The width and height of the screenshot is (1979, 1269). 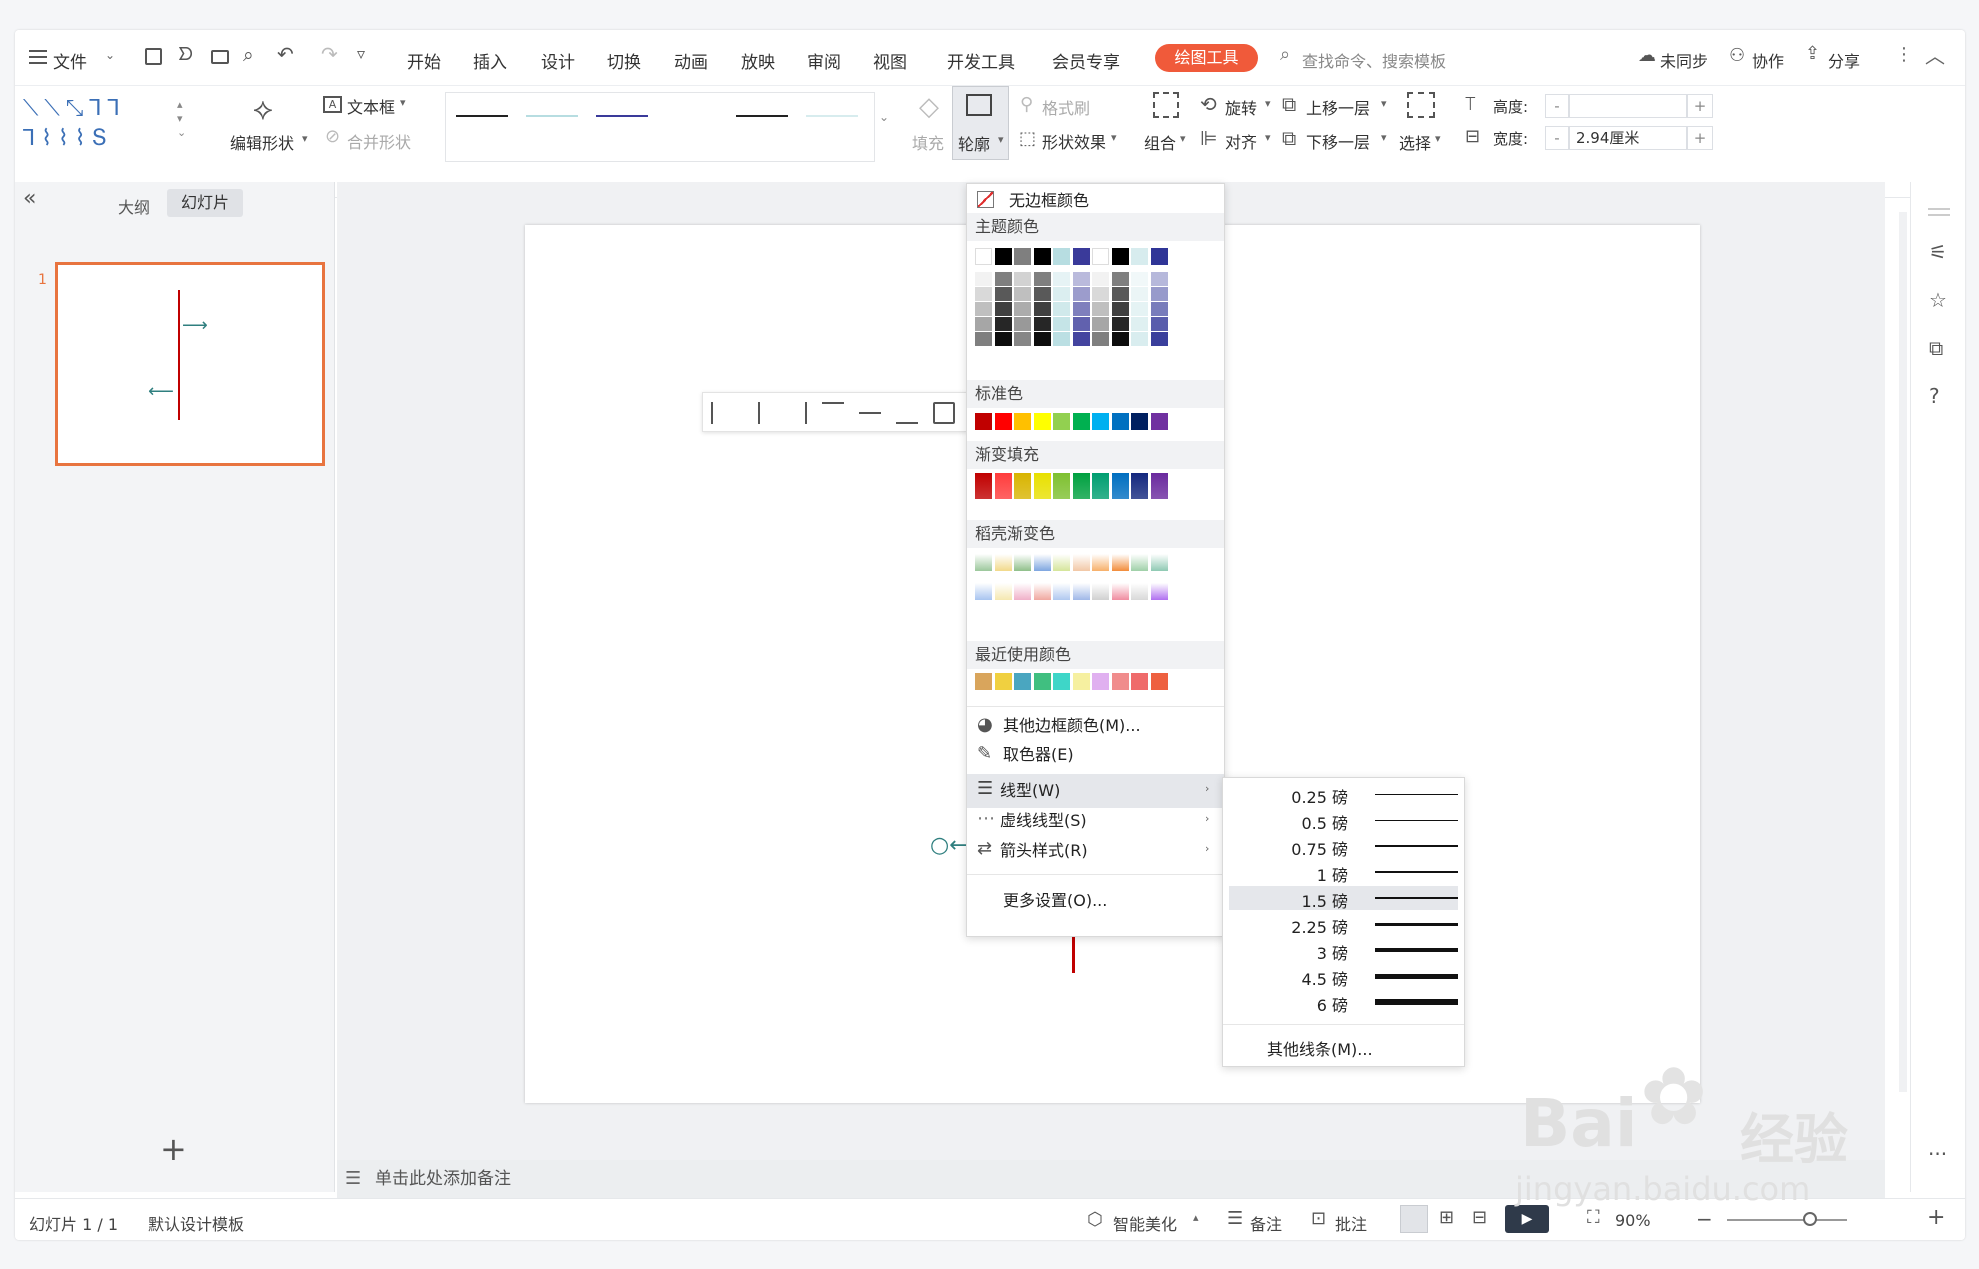 I want to click on line-weight-option: 0.5 磅, so click(x=1343, y=820).